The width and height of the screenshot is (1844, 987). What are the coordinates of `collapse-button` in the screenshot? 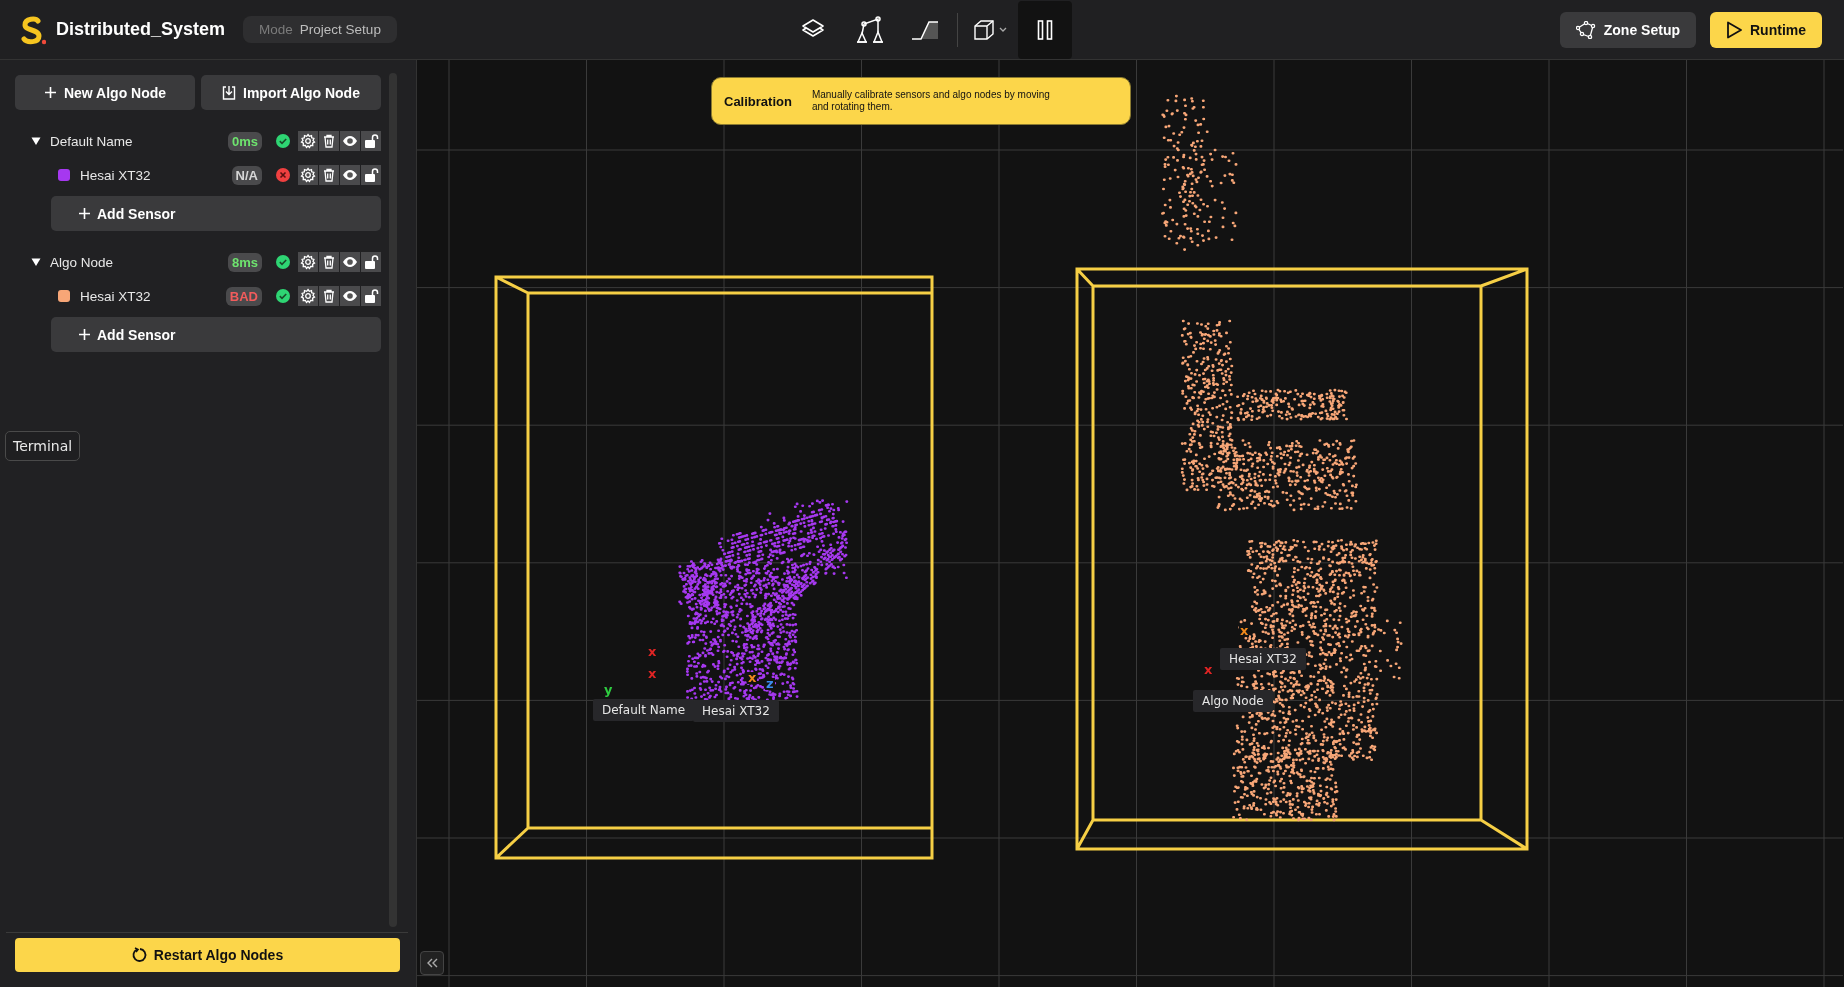 It's located at (432, 963).